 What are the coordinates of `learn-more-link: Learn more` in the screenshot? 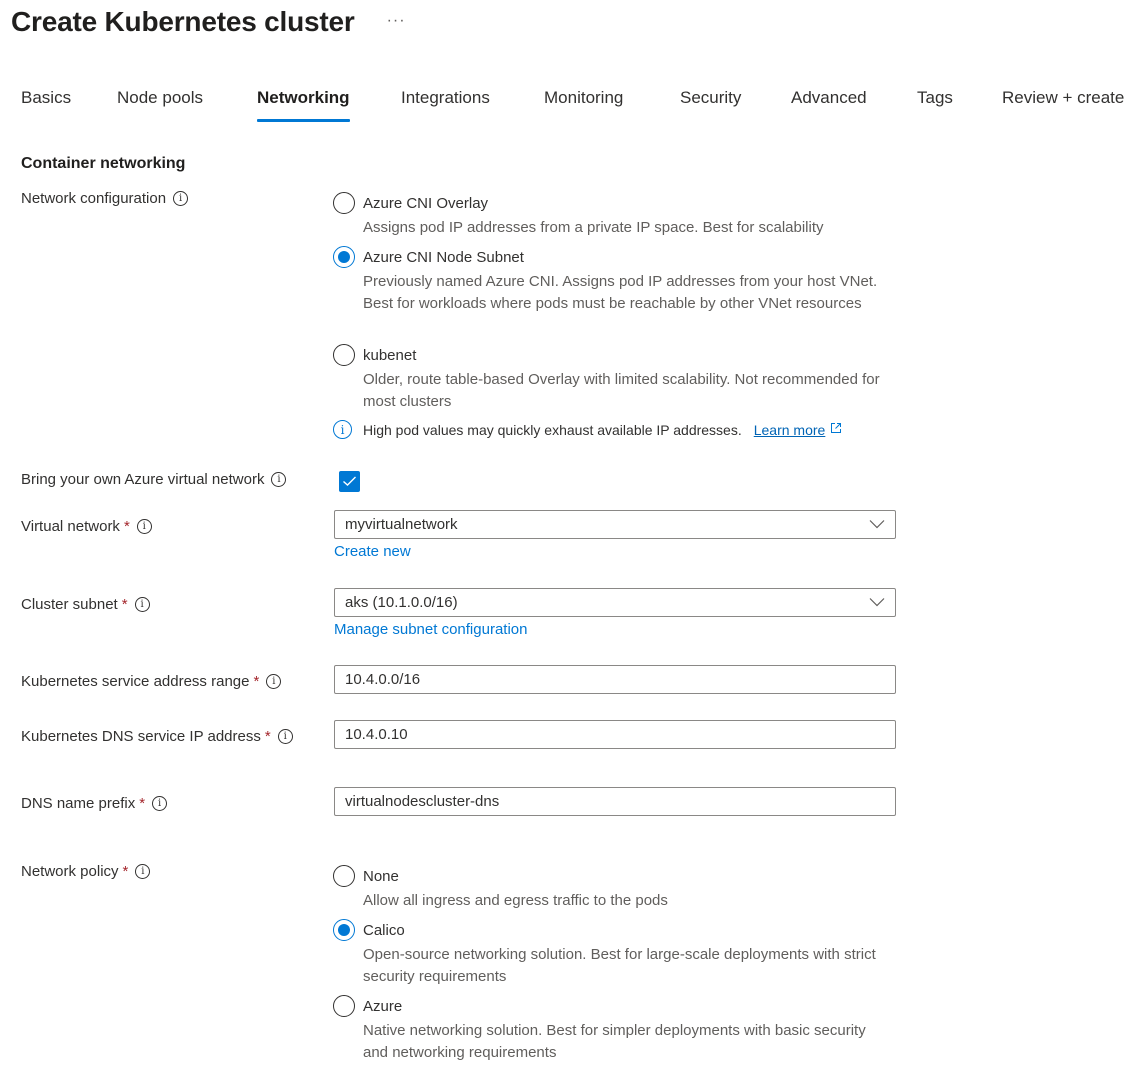 It's located at (790, 430).